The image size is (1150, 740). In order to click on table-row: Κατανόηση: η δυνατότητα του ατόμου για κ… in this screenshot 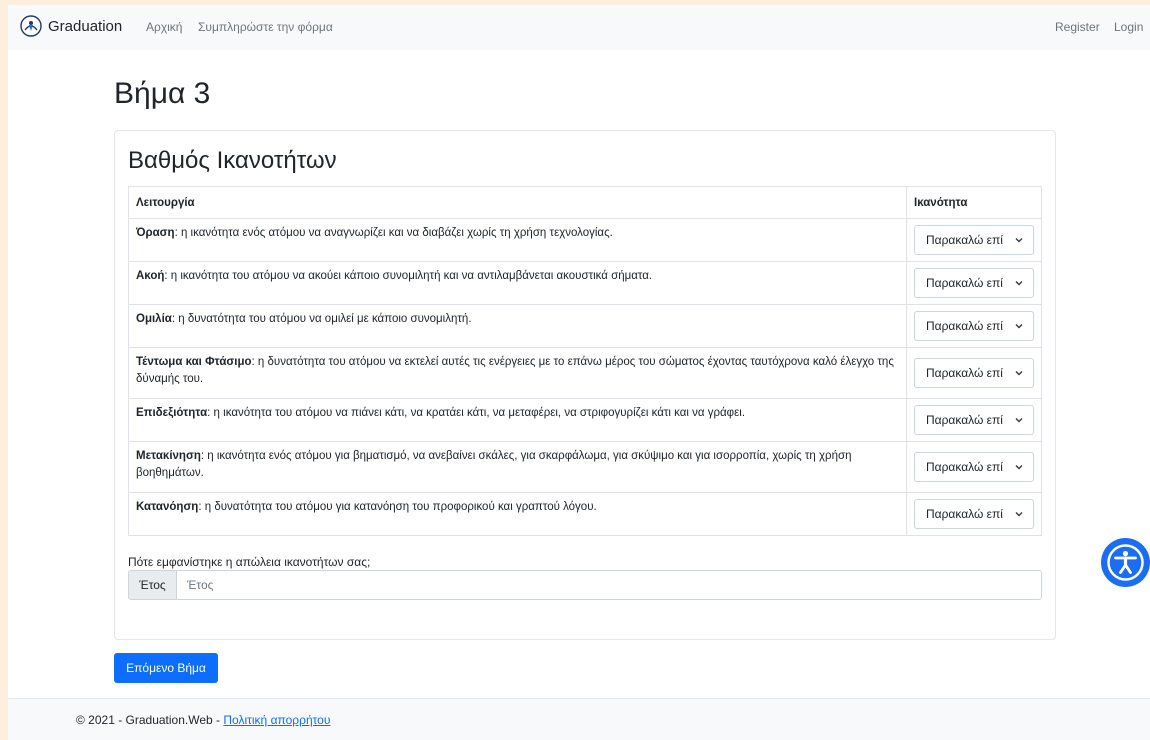, I will do `click(585, 514)`.